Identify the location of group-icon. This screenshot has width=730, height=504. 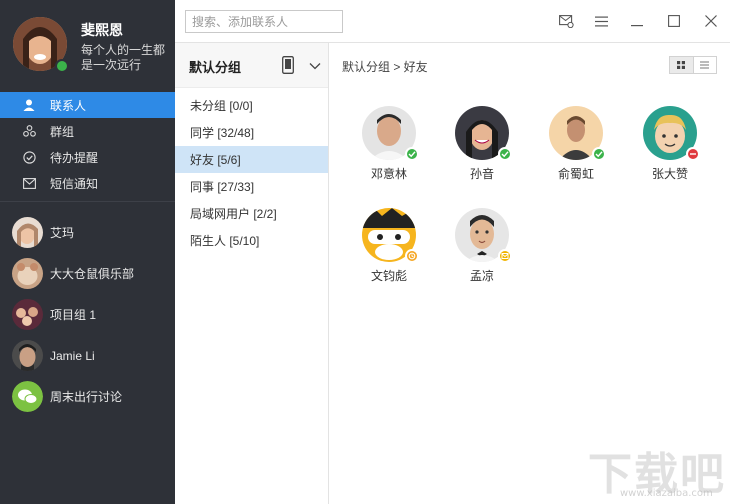
(29, 131).